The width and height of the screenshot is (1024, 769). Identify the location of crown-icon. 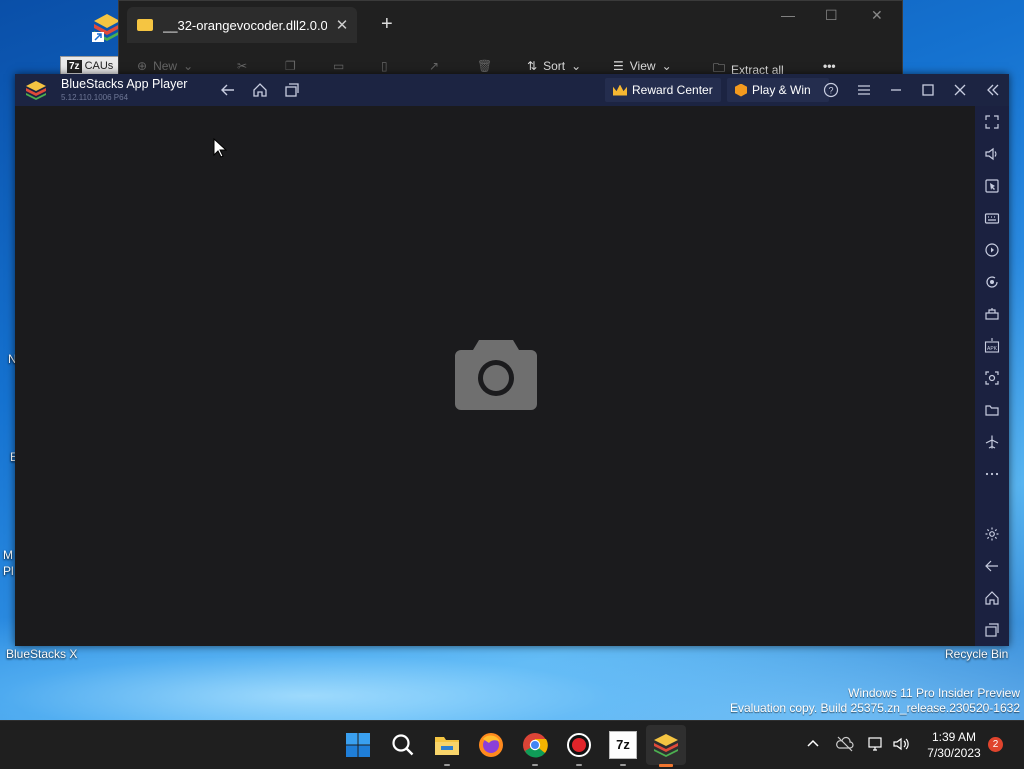
(620, 90).